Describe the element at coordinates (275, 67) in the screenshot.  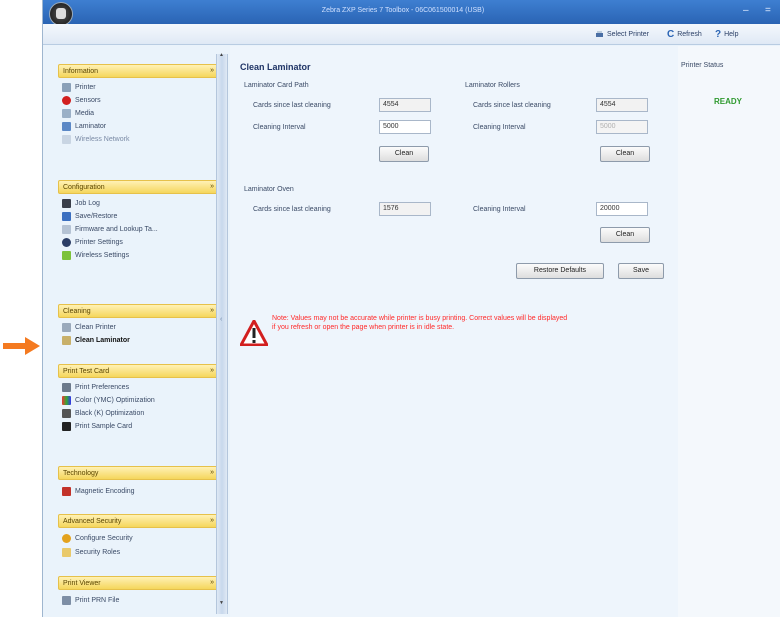
I see `page-title: Clean Laminator` at that location.